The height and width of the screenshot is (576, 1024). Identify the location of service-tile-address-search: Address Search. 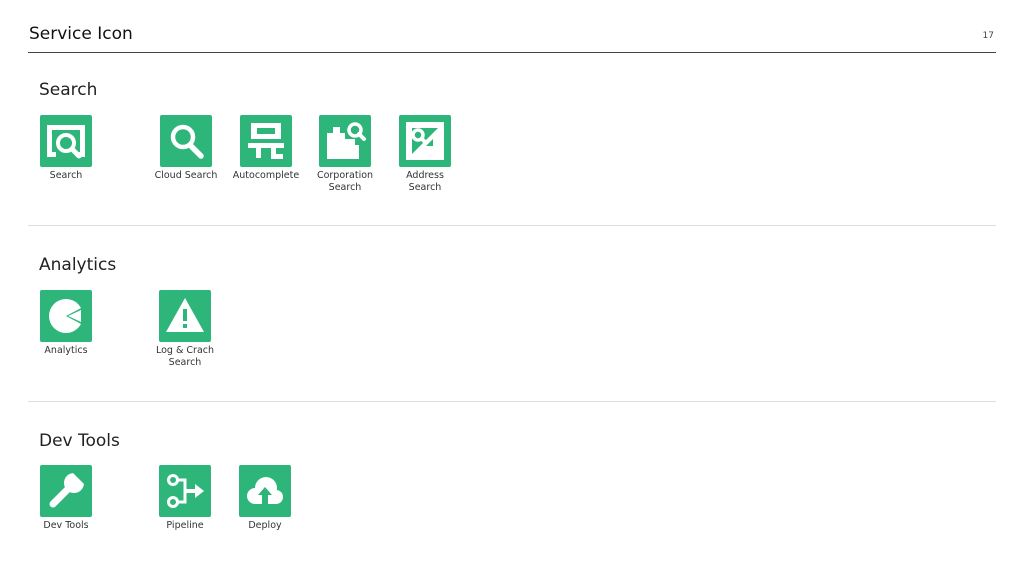
(425, 154).